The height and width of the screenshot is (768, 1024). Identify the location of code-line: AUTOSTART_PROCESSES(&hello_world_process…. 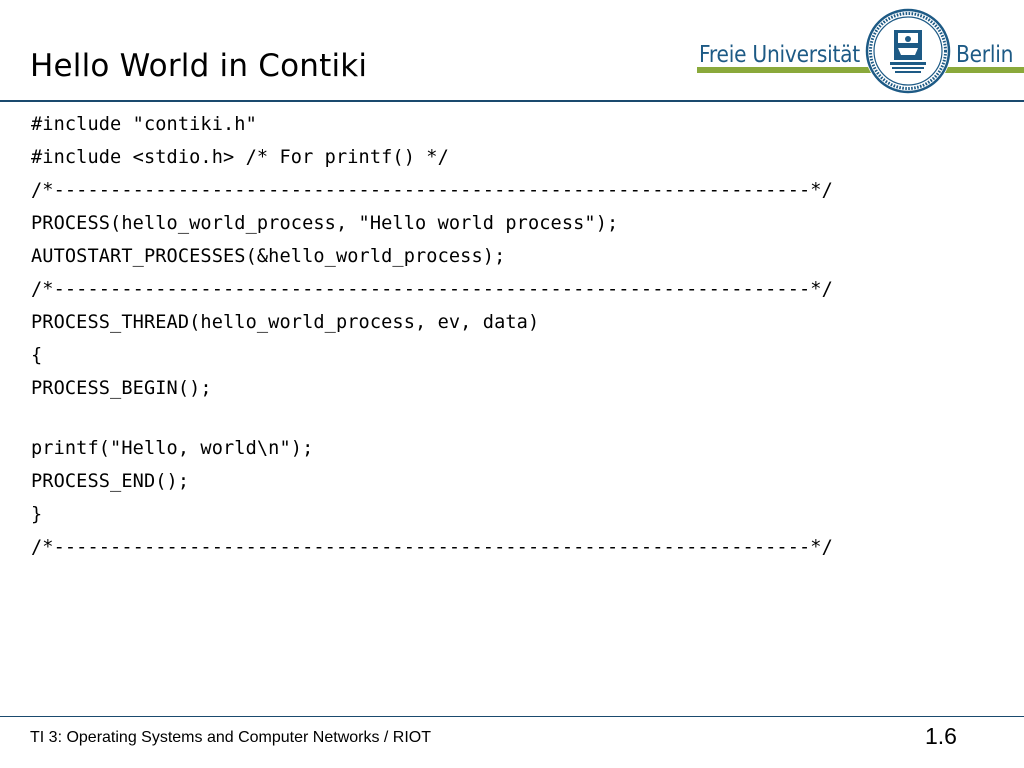
(268, 256).